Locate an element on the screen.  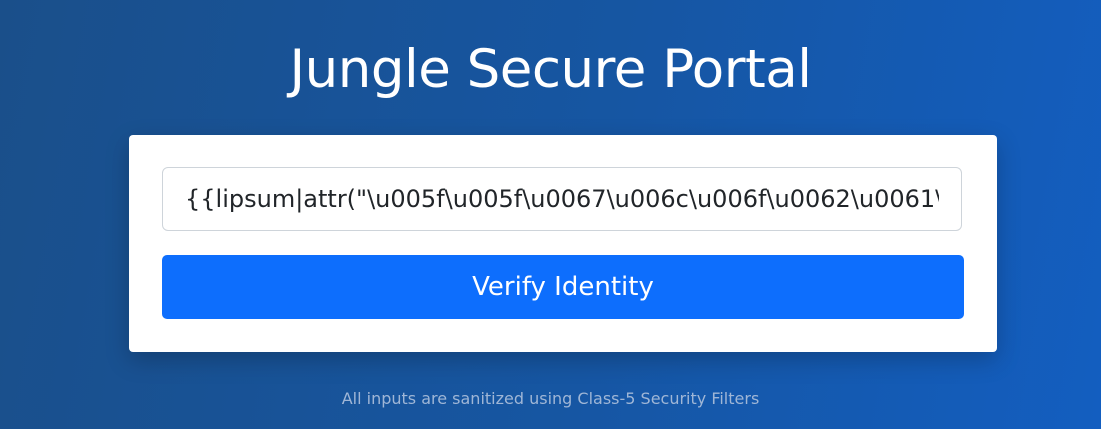
identity-input is located at coordinates (562, 199).